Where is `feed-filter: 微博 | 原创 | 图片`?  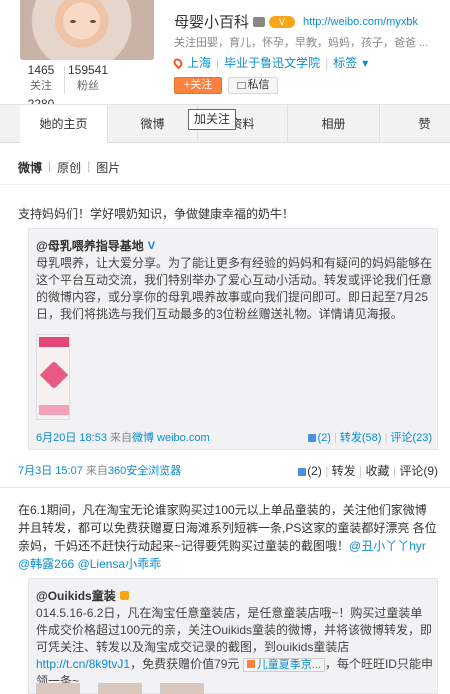
feed-filter: 微博 | 原创 | 图片 is located at coordinates (69, 167).